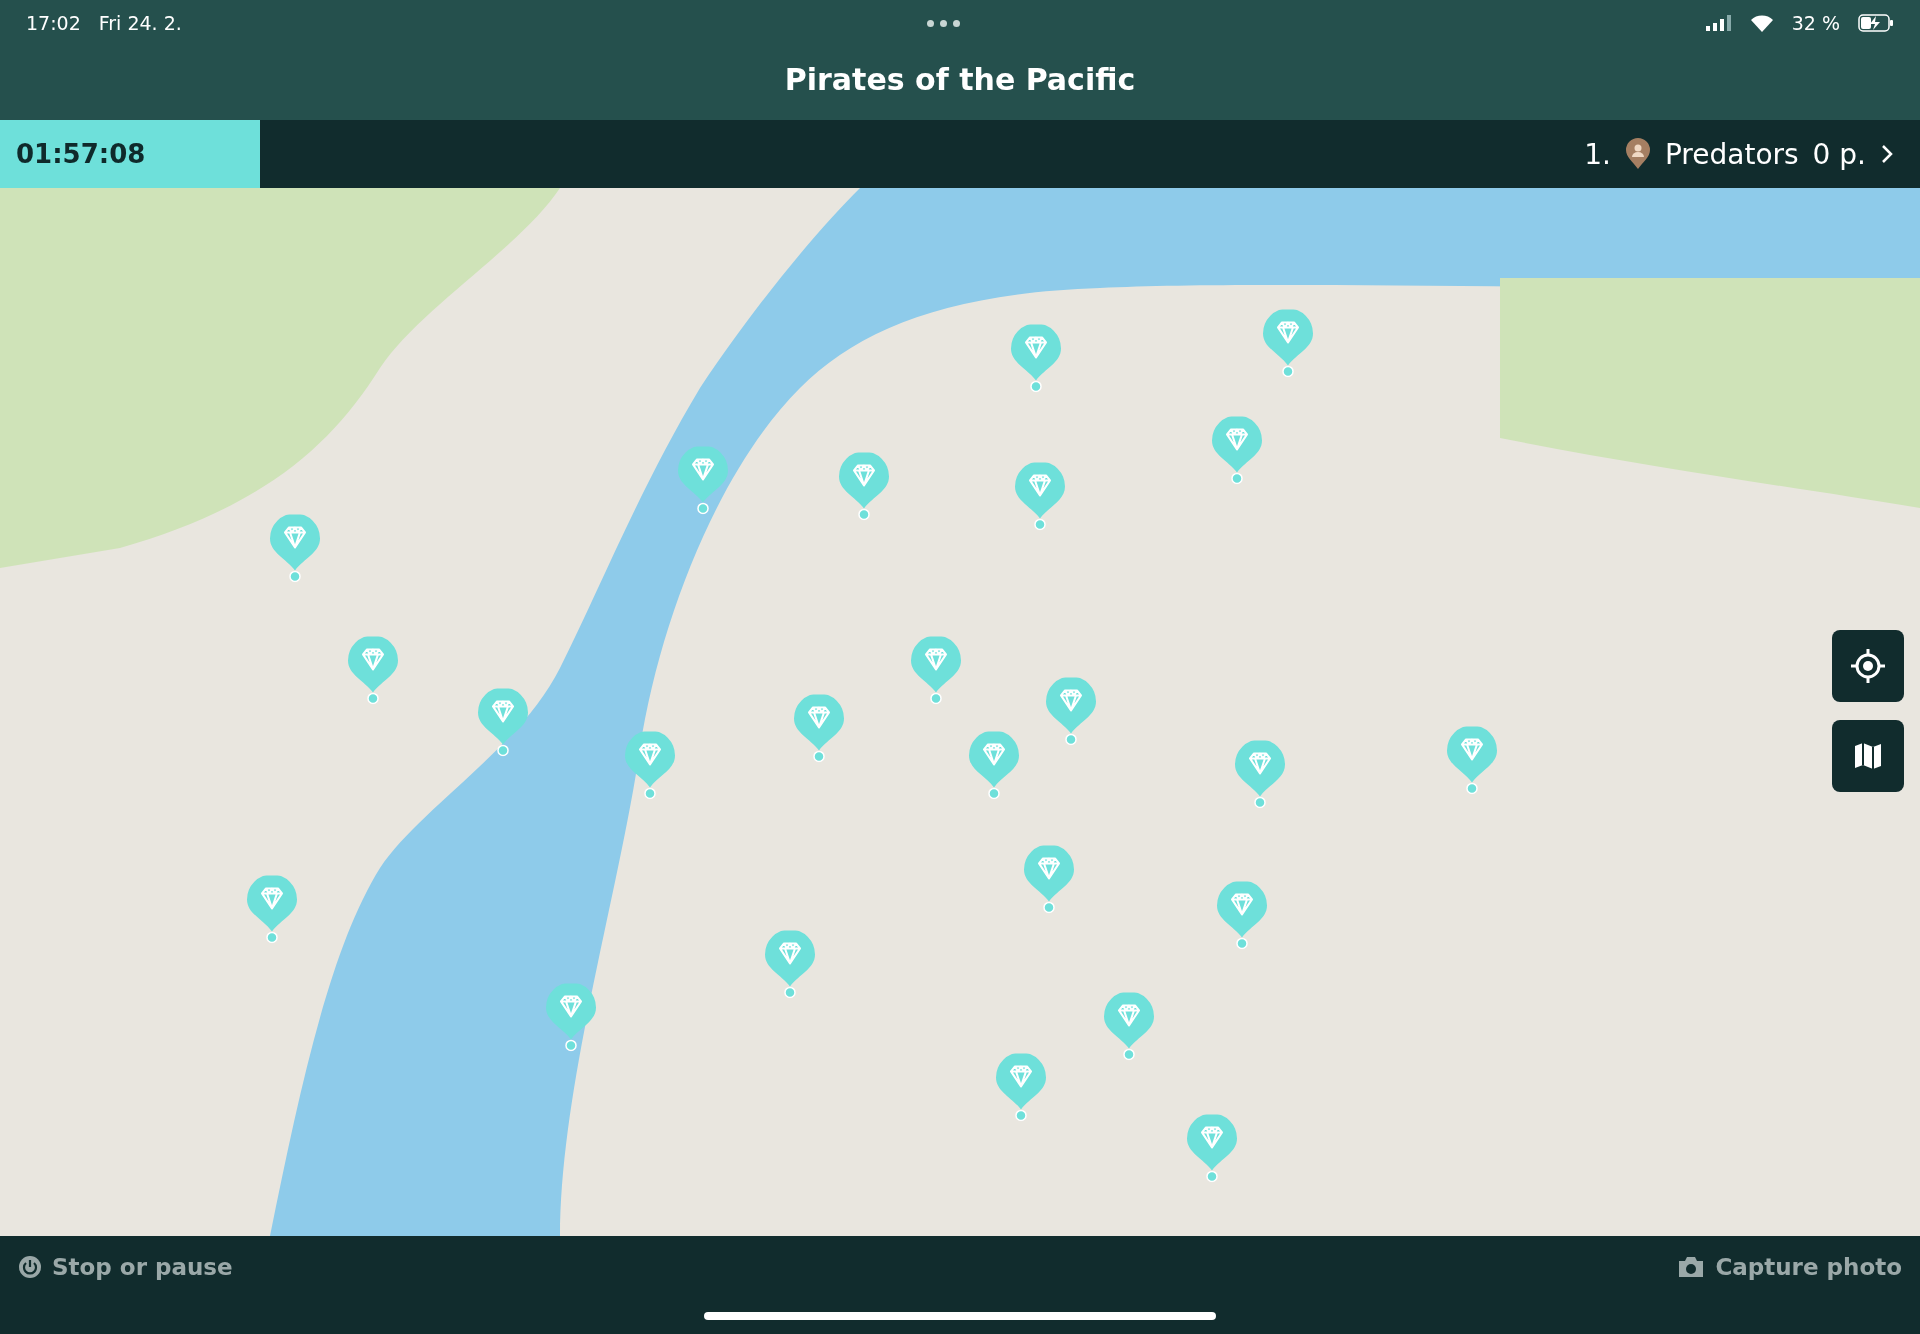  What do you see at coordinates (130, 154) in the screenshot?
I see `countdown-timer: 01:57:08` at bounding box center [130, 154].